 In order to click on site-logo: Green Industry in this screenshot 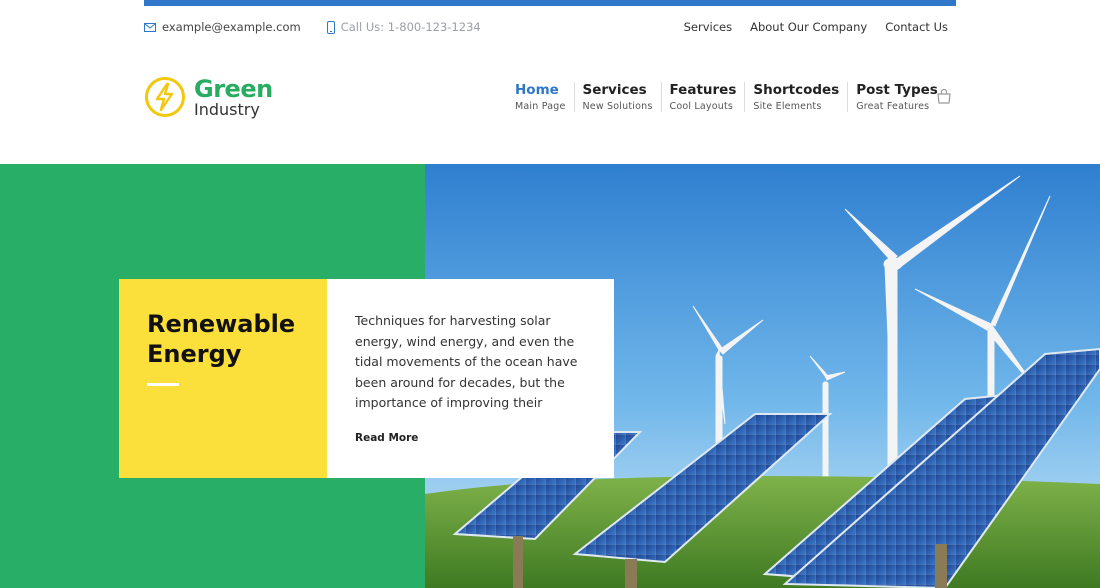, I will do `click(208, 97)`.